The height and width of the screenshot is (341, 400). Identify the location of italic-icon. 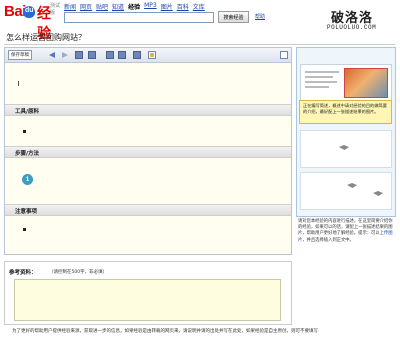
(92, 55).